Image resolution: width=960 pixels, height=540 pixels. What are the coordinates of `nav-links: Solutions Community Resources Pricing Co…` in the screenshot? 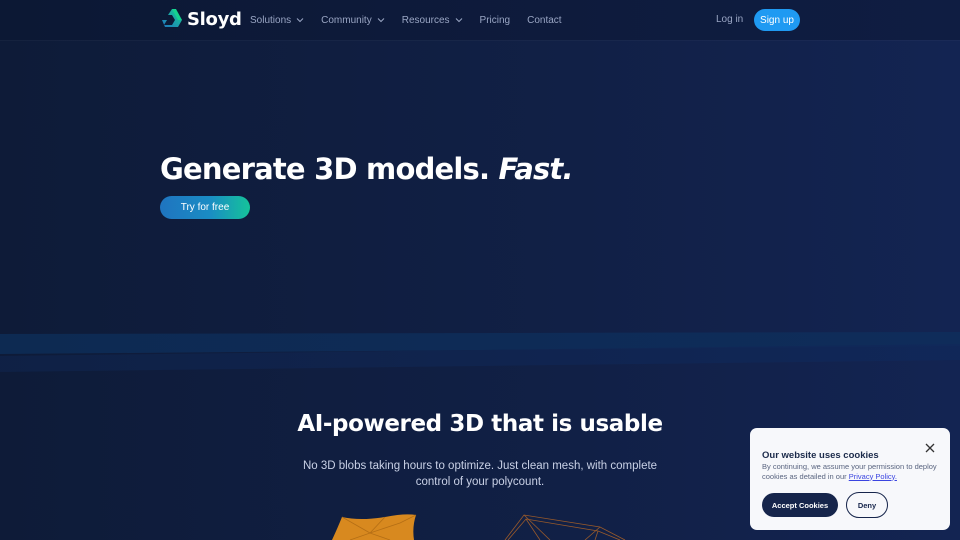 It's located at (414, 20).